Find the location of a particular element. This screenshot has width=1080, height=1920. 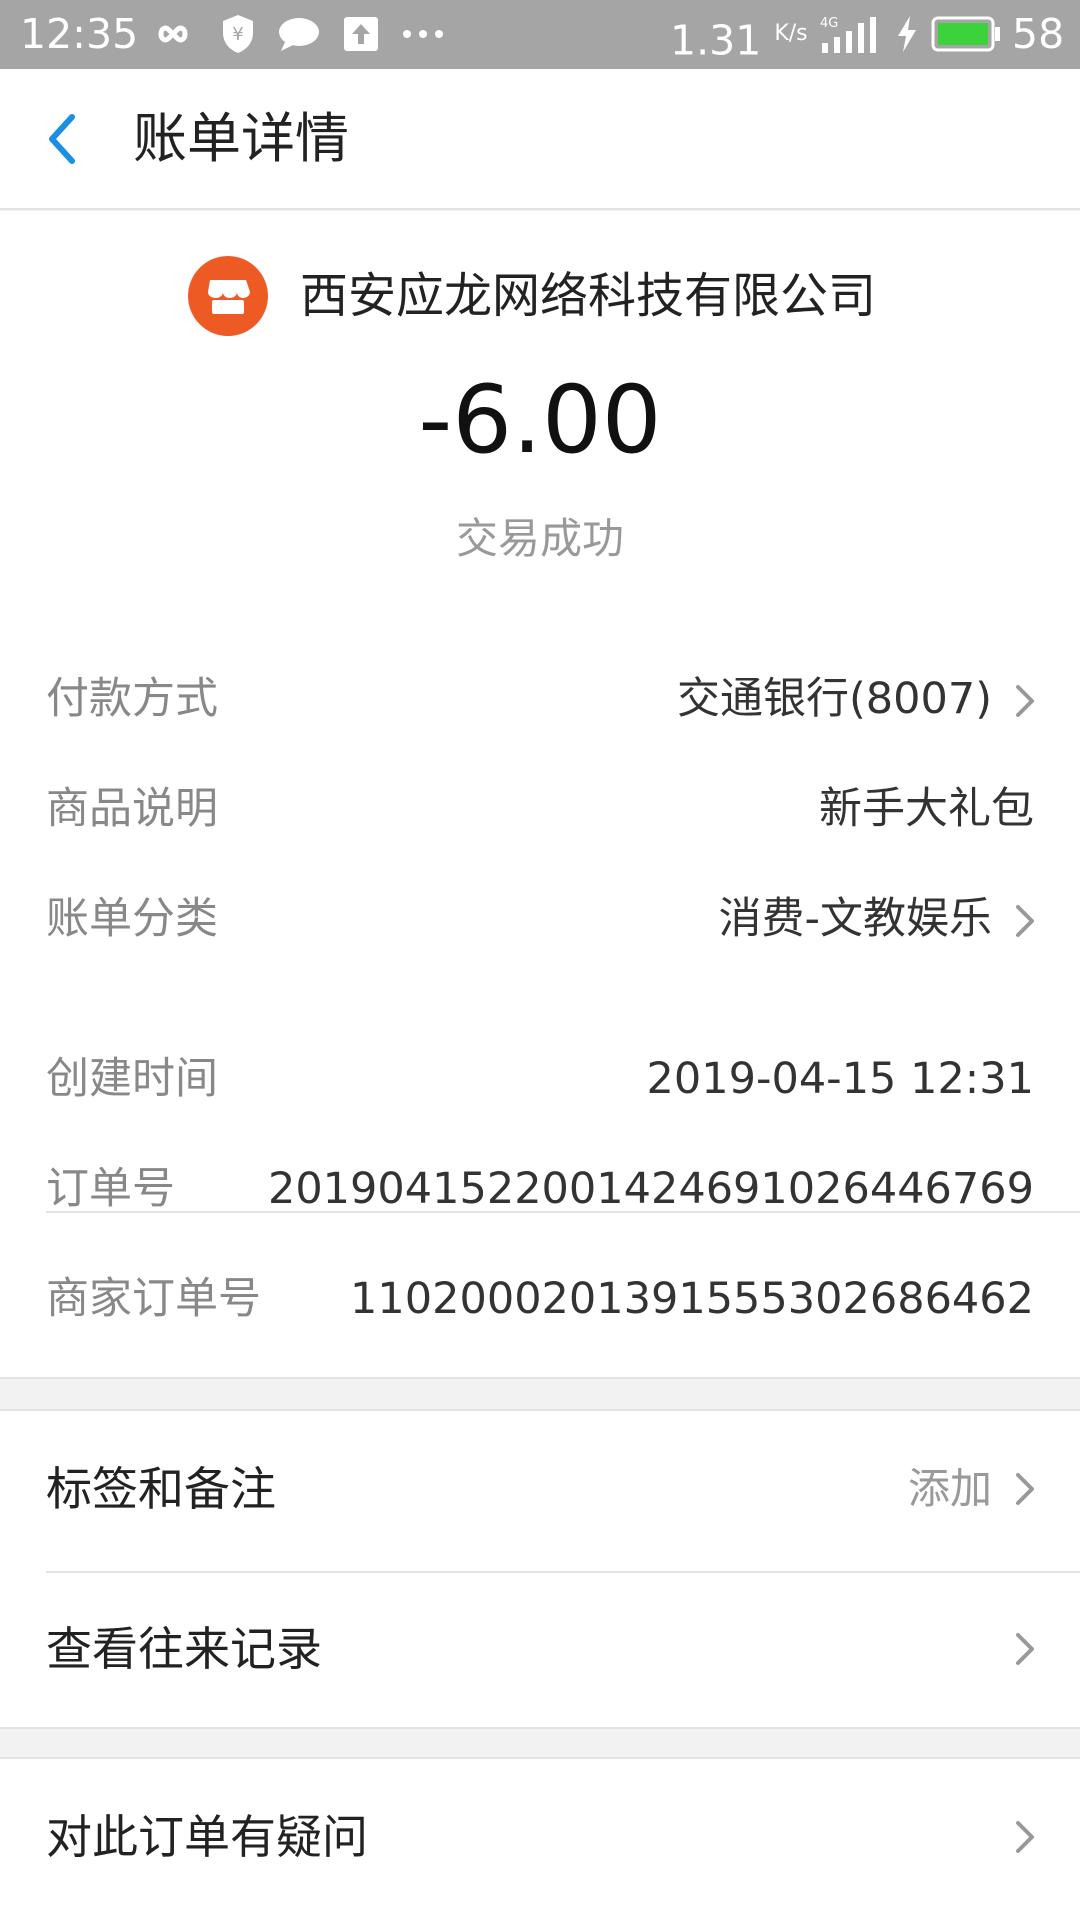

payment-method-row: 付款方式 交通银行(8007) is located at coordinates (540, 699).